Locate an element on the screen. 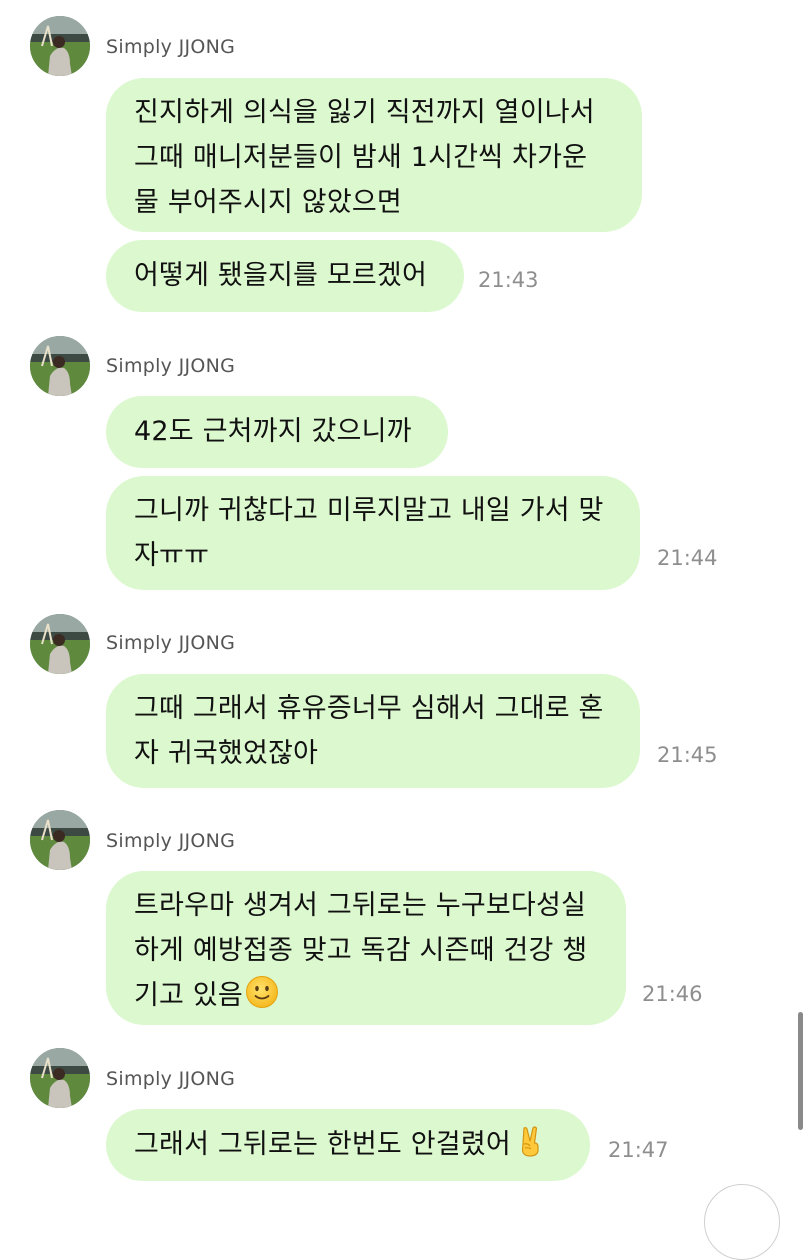 Image resolution: width=807 pixels, height=1260 pixels. message-bubble: 그래서 그뒤로는 한번도 안걸렸어 is located at coordinates (348, 1145).